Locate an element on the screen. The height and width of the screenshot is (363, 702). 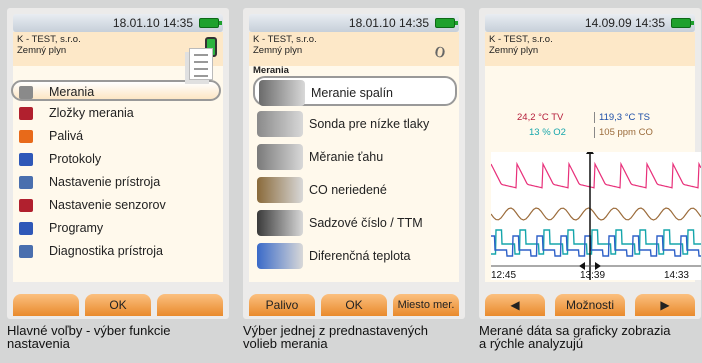
menu-item-label: Nastavenie prístroja is located at coordinates (105, 182).